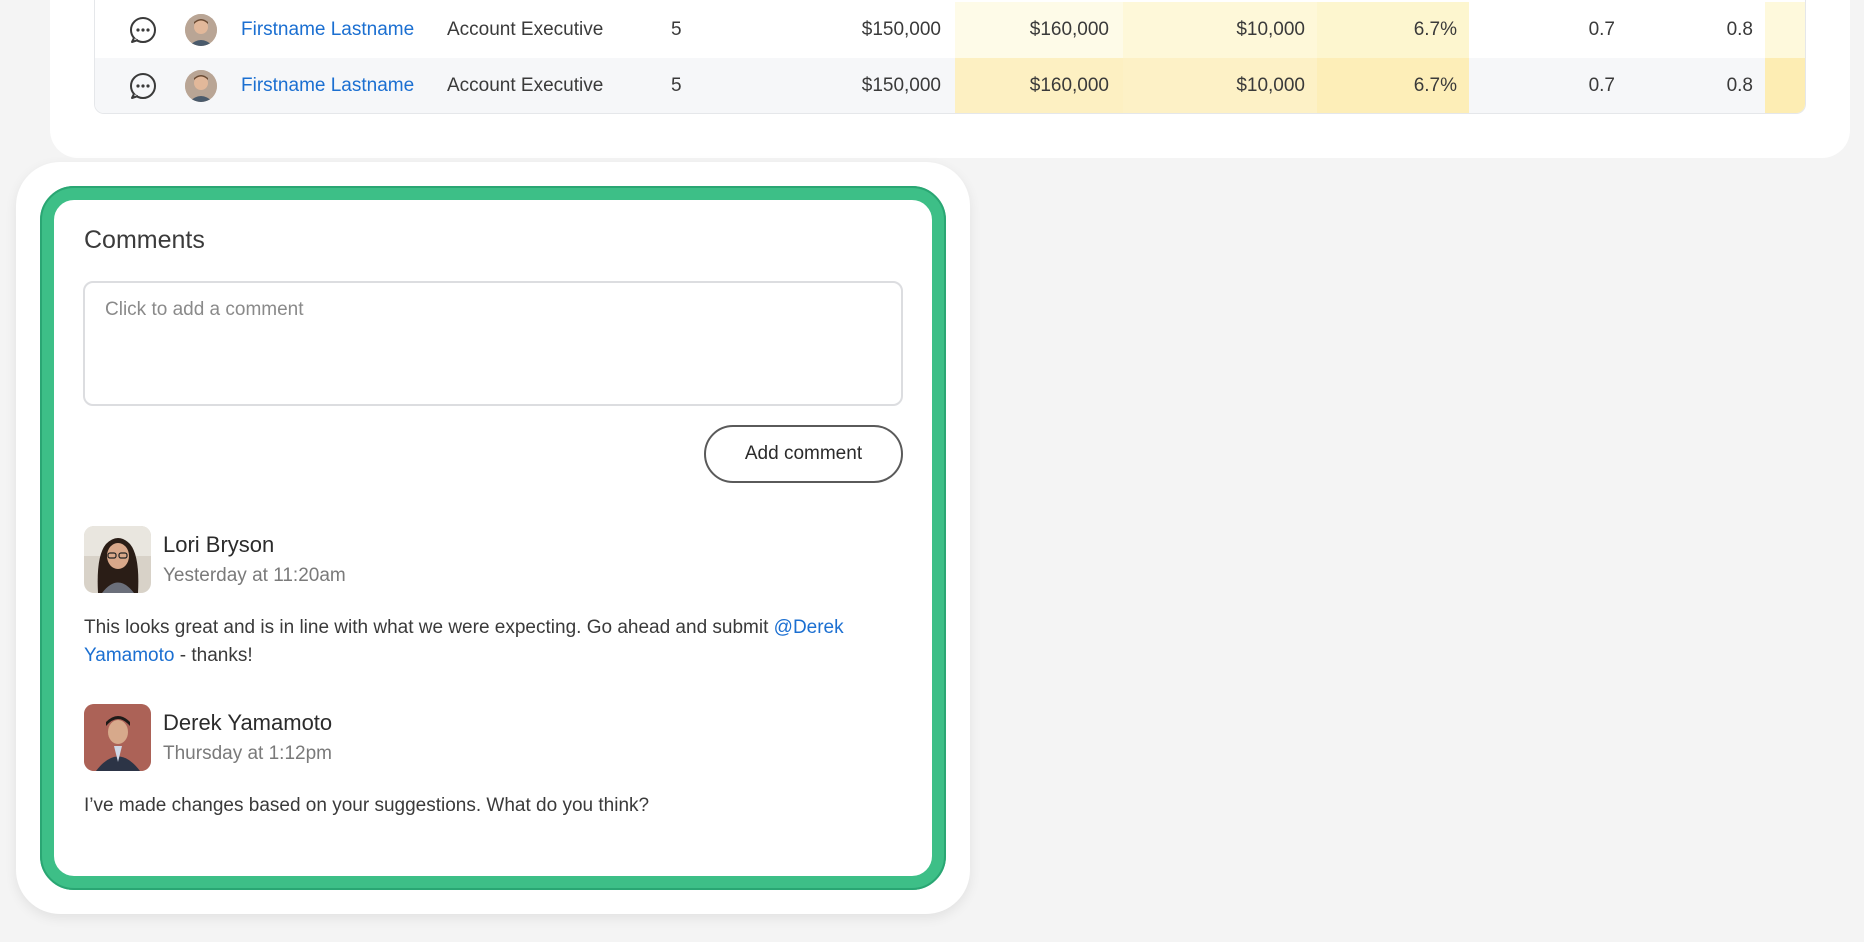 Image resolution: width=1864 pixels, height=942 pixels. I want to click on comment-timestamp: Thursday at 1:12pm, so click(247, 753).